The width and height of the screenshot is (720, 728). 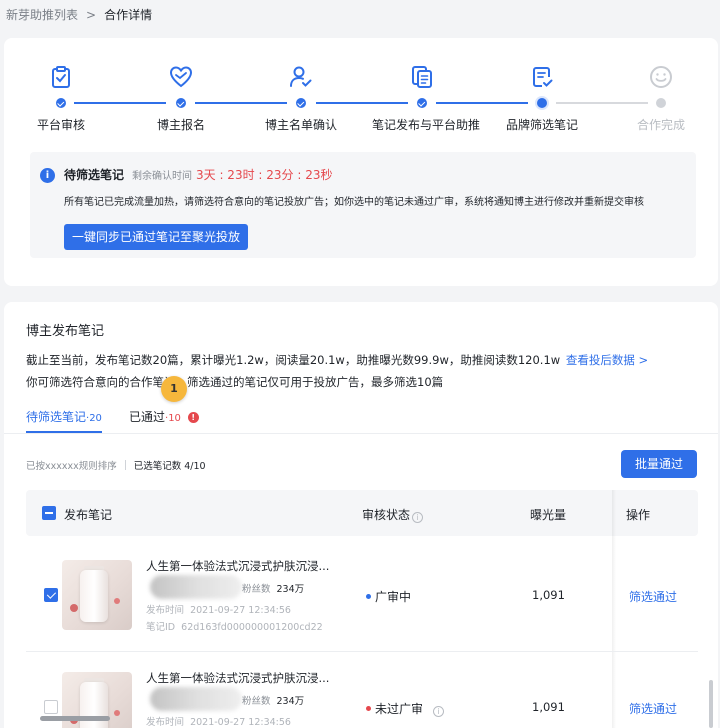 What do you see at coordinates (660, 125) in the screenshot?
I see `step-label: 合作完成` at bounding box center [660, 125].